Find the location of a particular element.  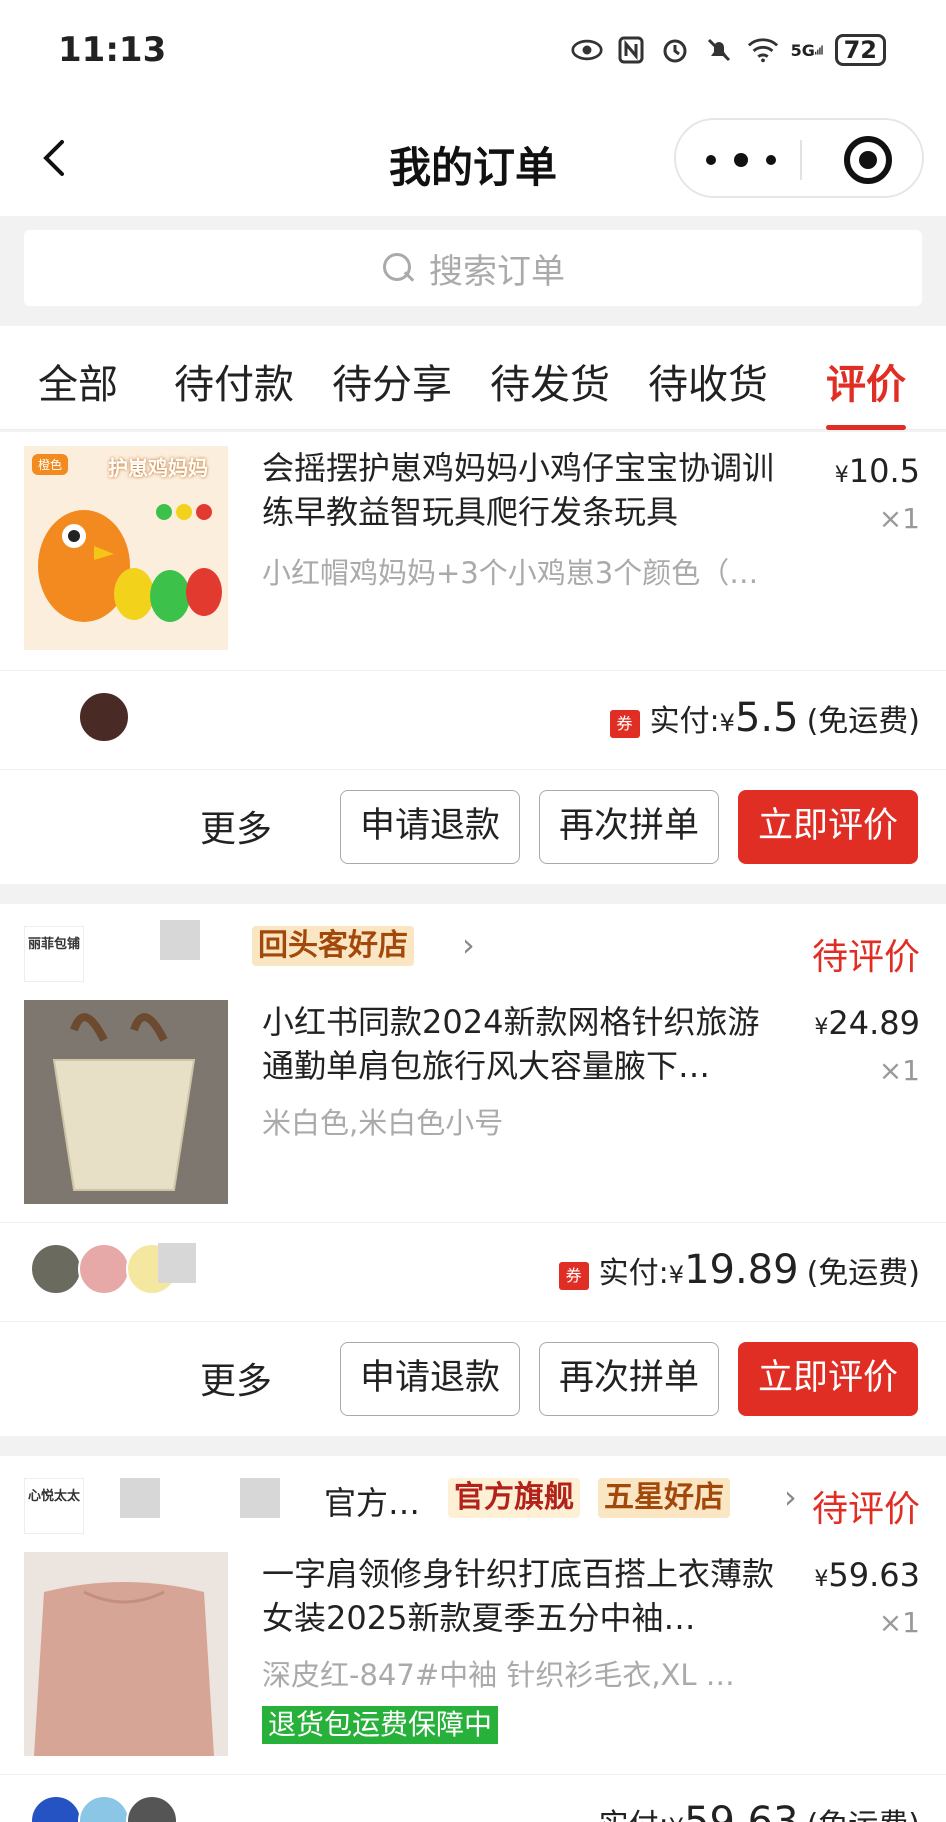

shop-tag: 五星好店 is located at coordinates (664, 1498).